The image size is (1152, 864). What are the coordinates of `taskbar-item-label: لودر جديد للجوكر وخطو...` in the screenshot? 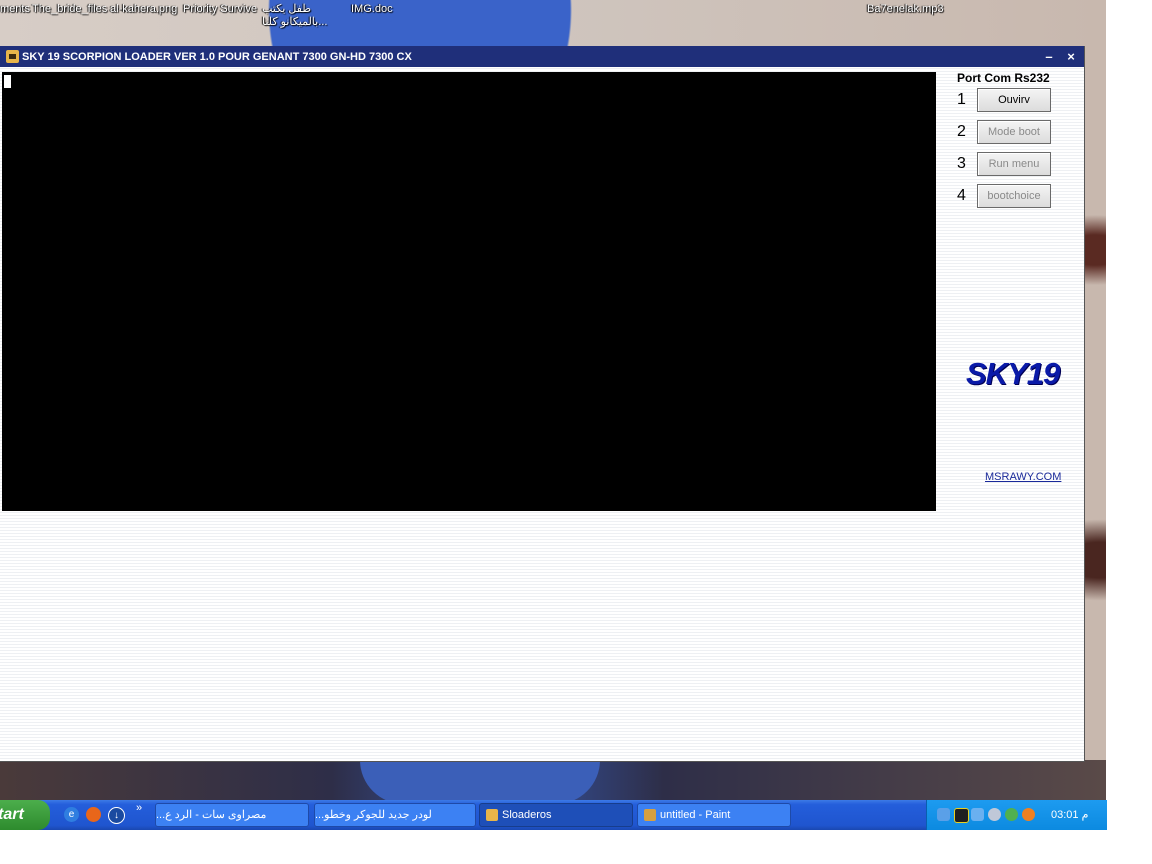 It's located at (373, 815).